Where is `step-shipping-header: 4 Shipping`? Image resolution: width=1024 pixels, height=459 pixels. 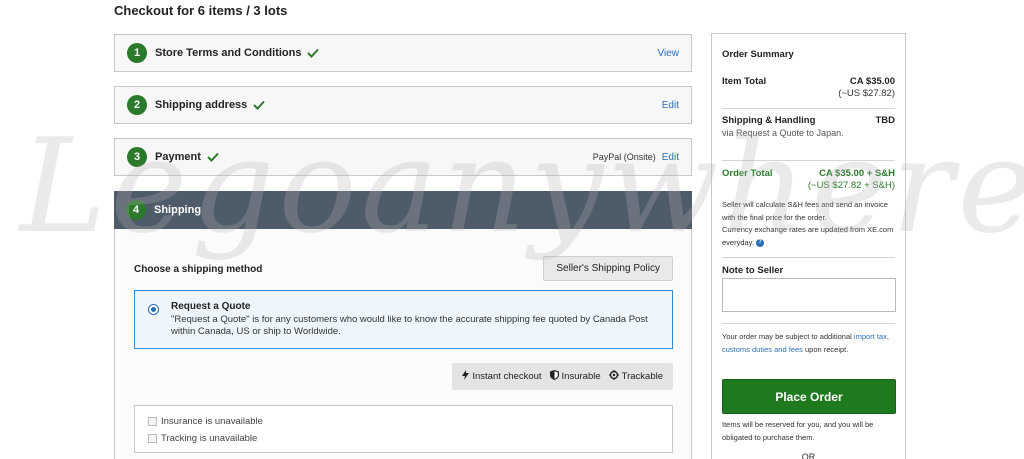 step-shipping-header: 4 Shipping is located at coordinates (403, 210).